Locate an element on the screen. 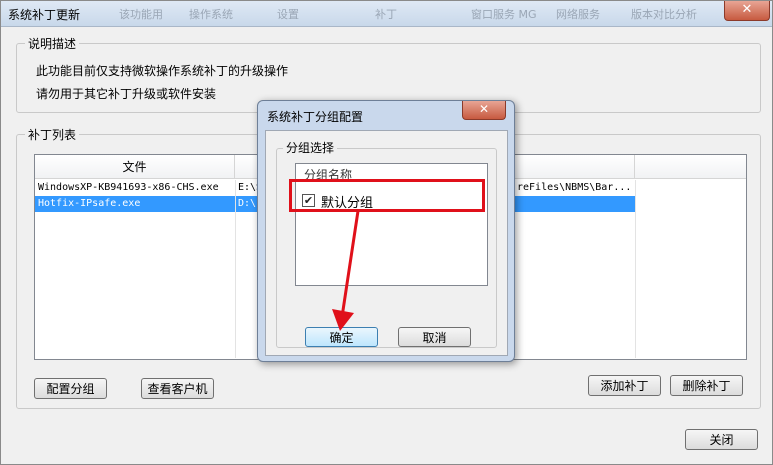 Image resolution: width=773 pixels, height=465 pixels. group-selection-title: 分组选择 is located at coordinates (310, 147).